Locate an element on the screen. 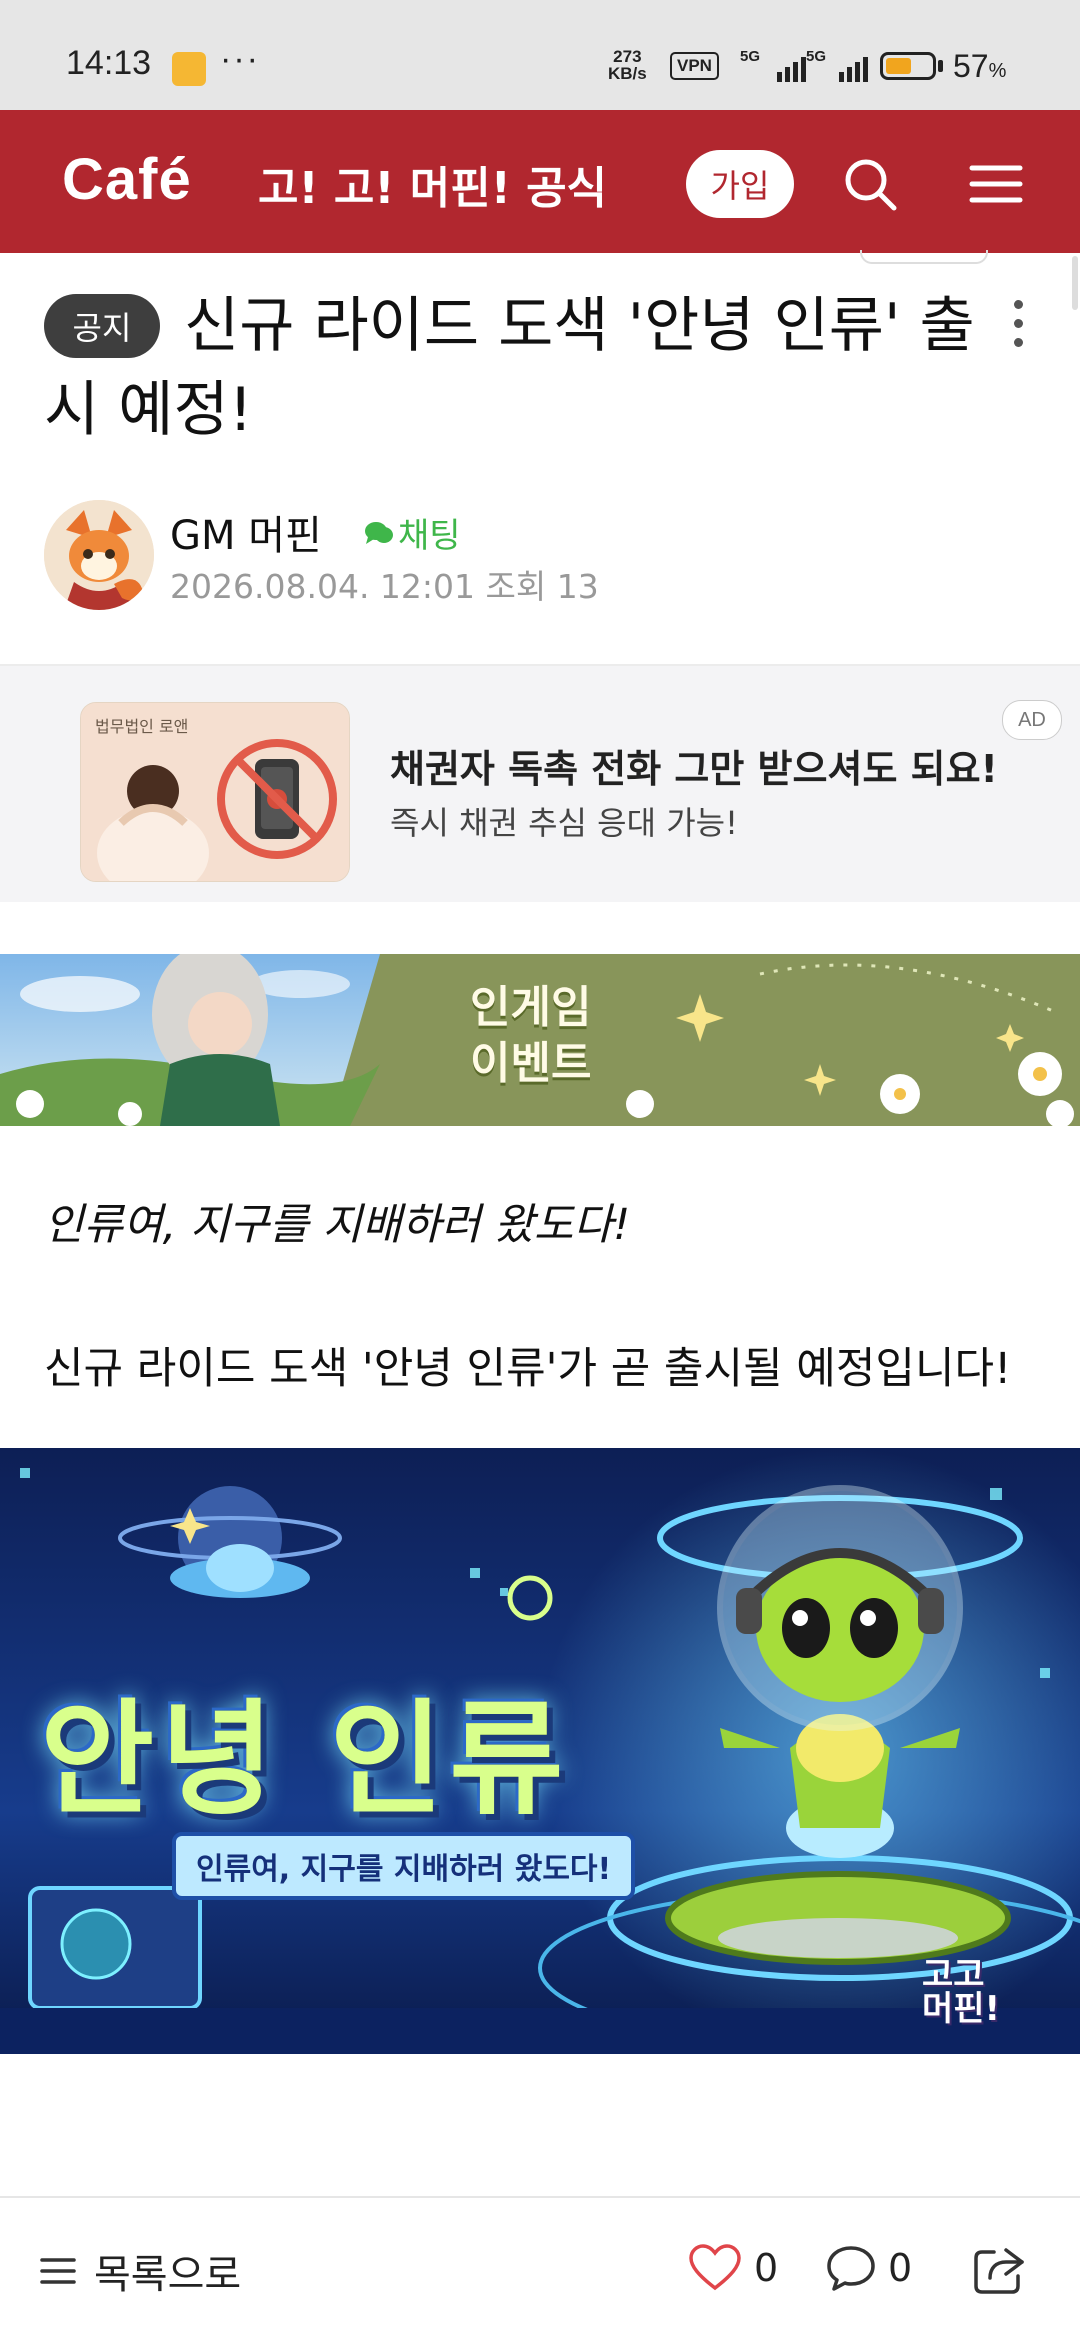 This screenshot has height=2341, width=1080. like-button: 0 is located at coordinates (733, 2268).